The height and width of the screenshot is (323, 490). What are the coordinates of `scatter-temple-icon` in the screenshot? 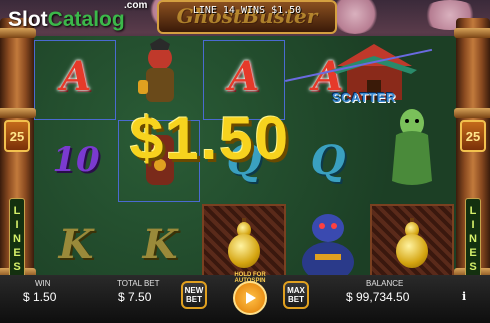 It's located at (374, 72).